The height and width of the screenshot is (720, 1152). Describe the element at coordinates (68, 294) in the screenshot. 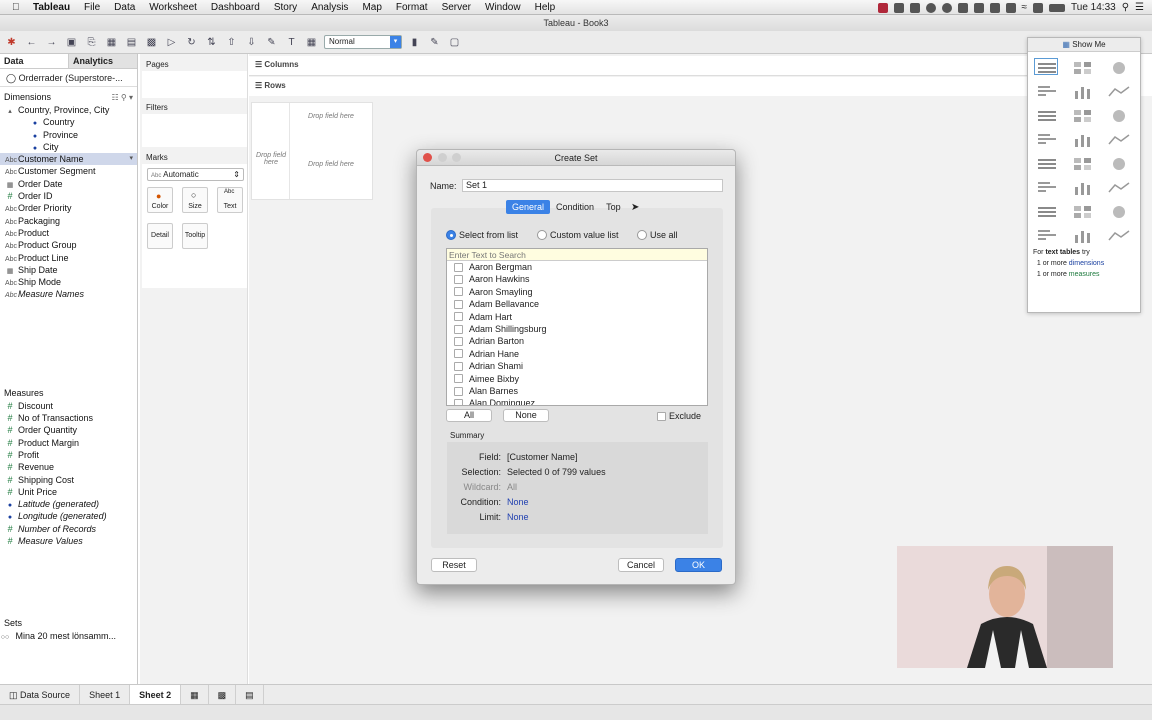

I see `field-item: AbcMeasure Names` at that location.